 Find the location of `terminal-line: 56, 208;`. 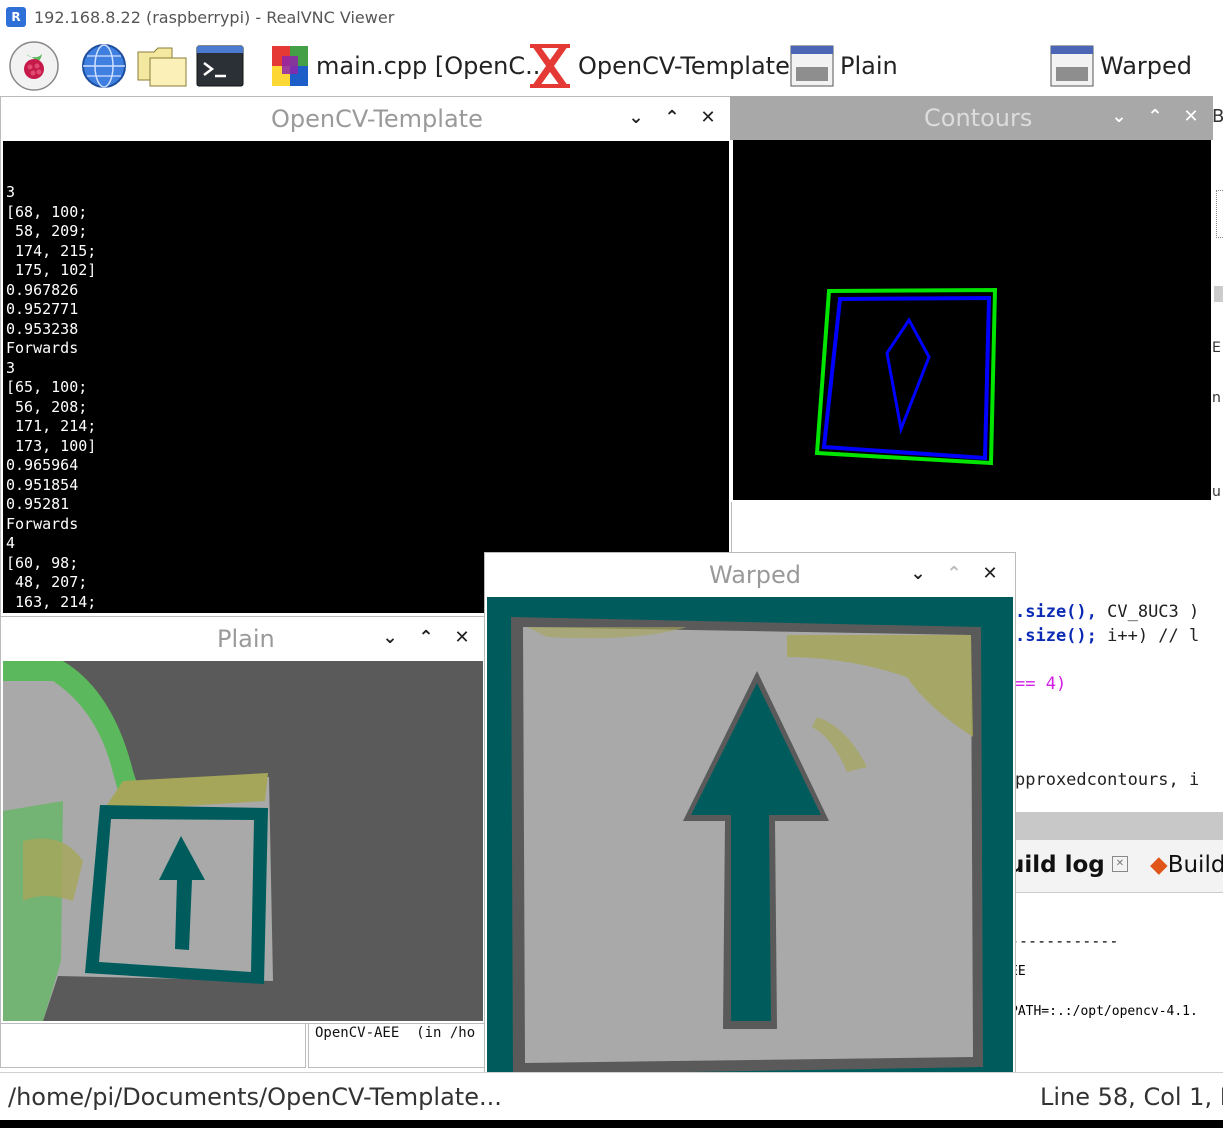

terminal-line: 56, 208; is located at coordinates (47, 406).